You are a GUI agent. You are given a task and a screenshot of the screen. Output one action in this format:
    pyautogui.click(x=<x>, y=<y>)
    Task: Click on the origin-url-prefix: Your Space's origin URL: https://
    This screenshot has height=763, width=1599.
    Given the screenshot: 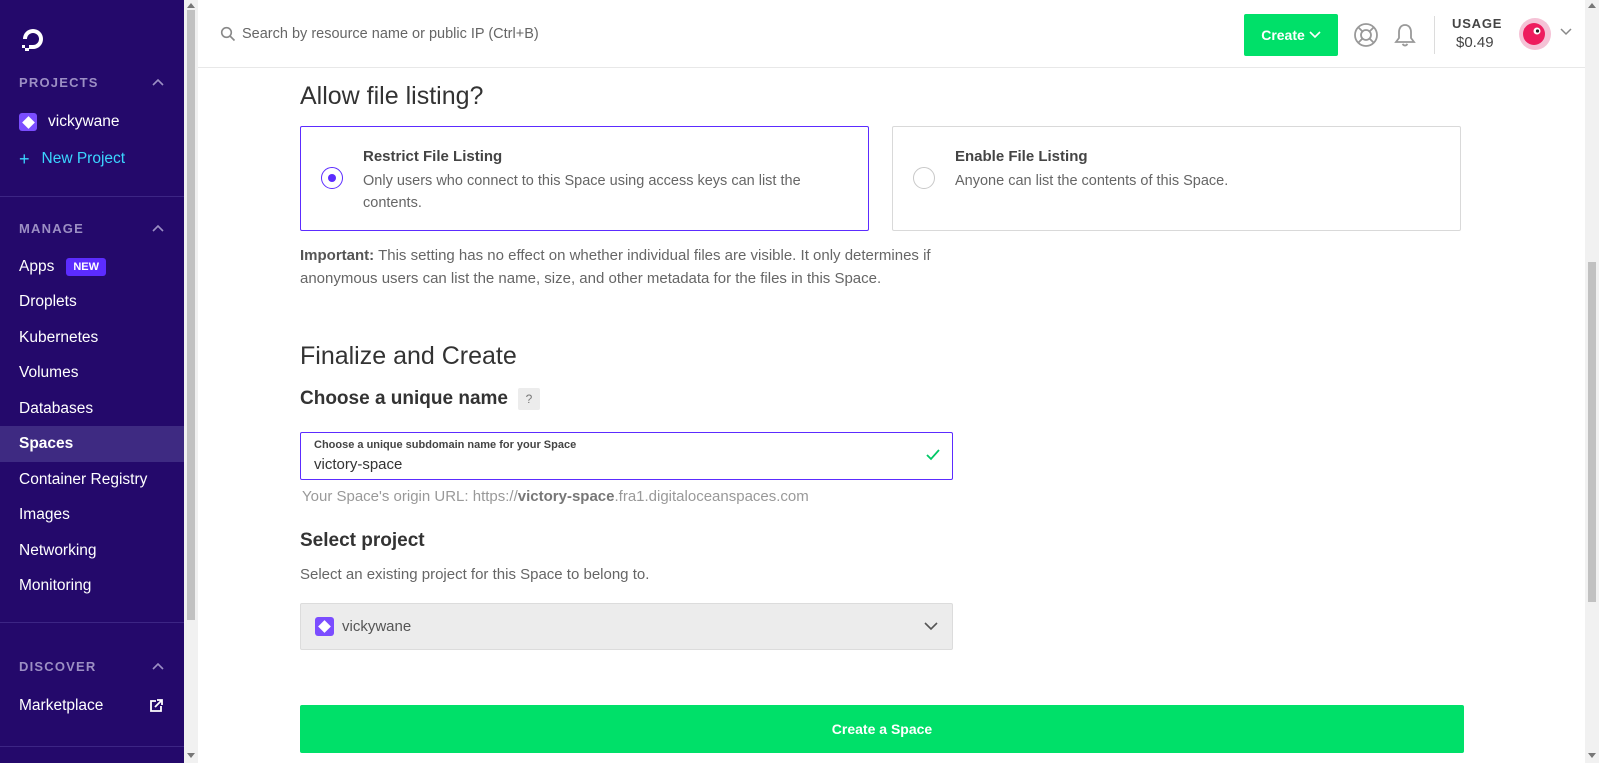 What is the action you would take?
    pyautogui.click(x=410, y=496)
    